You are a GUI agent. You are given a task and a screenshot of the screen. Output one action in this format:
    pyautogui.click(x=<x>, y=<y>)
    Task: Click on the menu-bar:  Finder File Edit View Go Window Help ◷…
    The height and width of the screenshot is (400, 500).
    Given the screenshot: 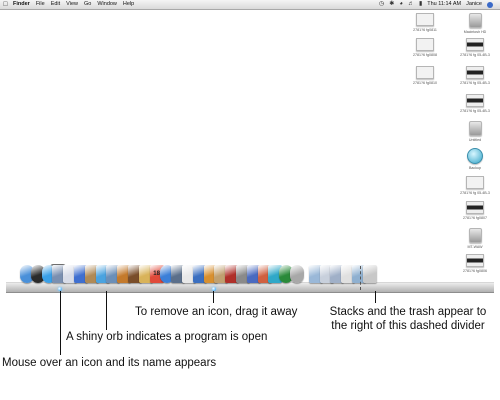 What is the action you would take?
    pyautogui.click(x=250, y=5)
    